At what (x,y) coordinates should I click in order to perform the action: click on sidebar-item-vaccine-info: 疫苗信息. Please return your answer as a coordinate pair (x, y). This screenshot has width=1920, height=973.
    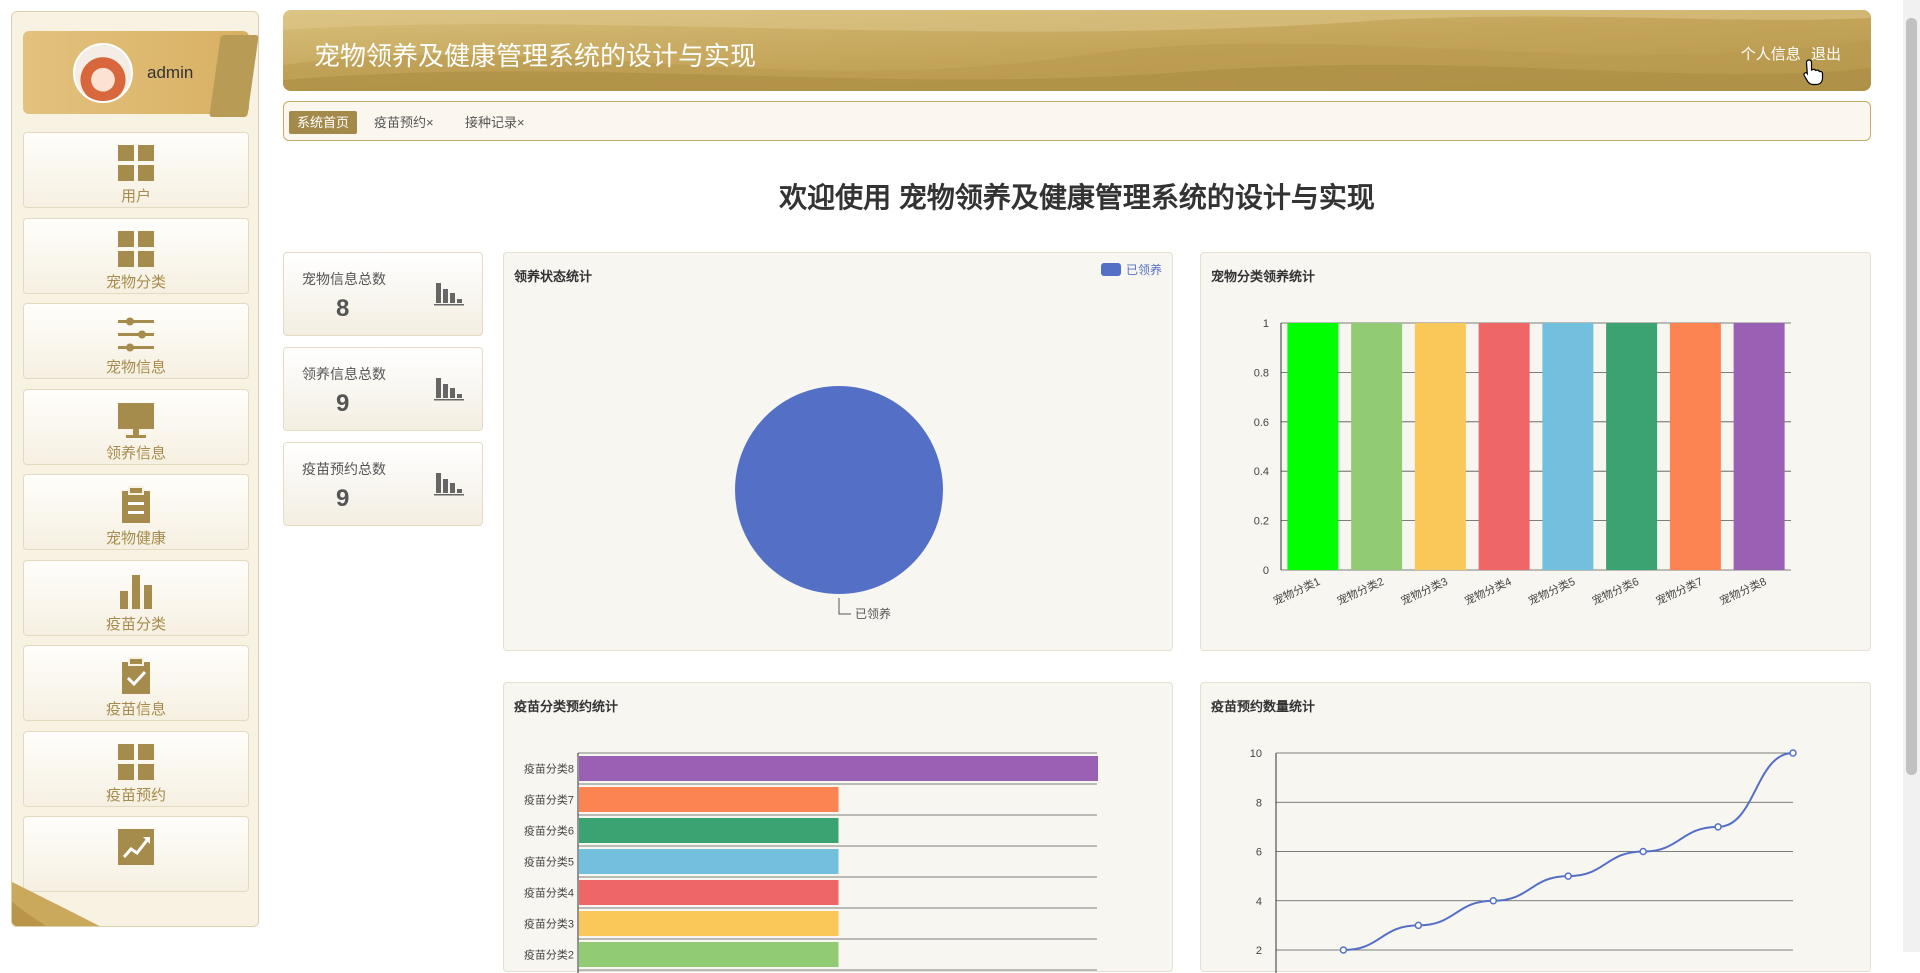
    Looking at the image, I should click on (136, 683).